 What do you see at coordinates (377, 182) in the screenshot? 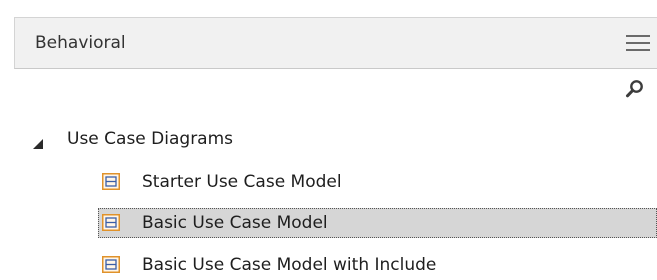
I see `tree-item-starter-use-case-model: Starter Use Case Model` at bounding box center [377, 182].